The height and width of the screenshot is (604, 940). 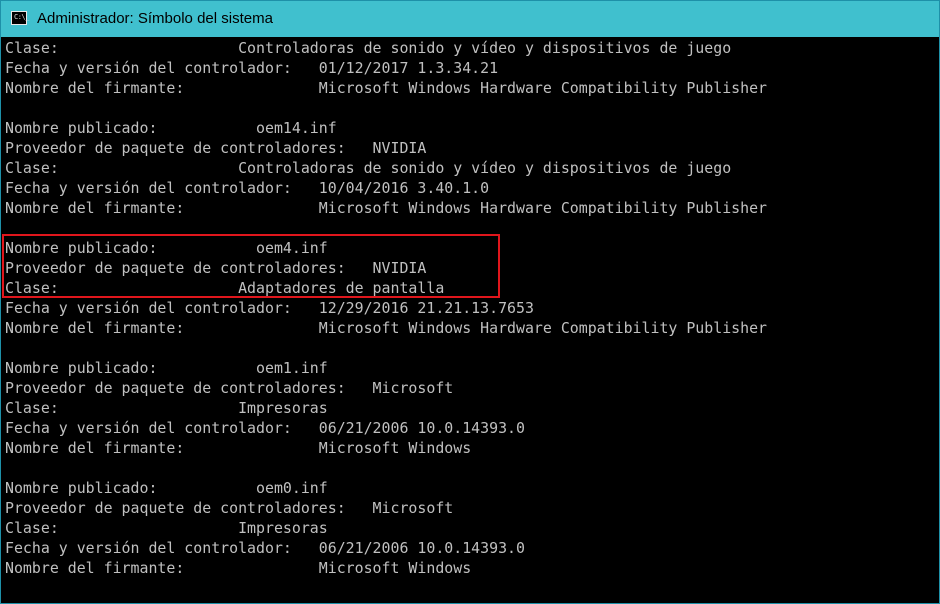 What do you see at coordinates (166, 248) in the screenshot?
I see `console-line: Nombre publicado: oem4.inf` at bounding box center [166, 248].